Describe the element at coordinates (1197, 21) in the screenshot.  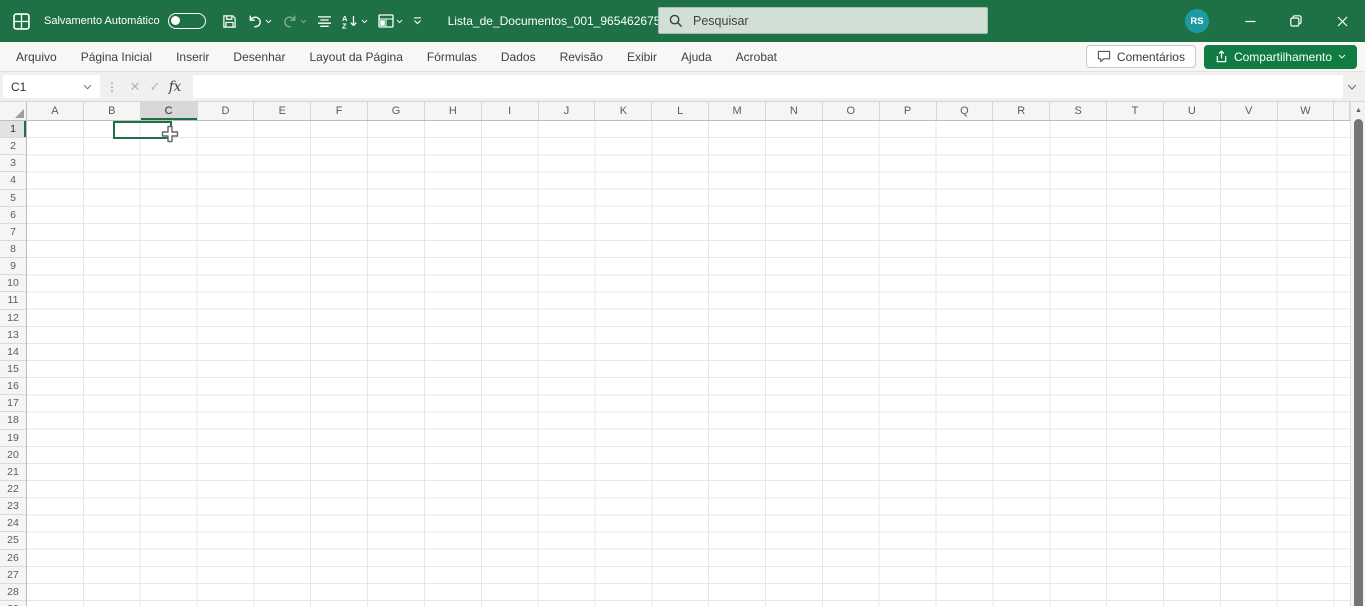
I see `avatar: RS` at that location.